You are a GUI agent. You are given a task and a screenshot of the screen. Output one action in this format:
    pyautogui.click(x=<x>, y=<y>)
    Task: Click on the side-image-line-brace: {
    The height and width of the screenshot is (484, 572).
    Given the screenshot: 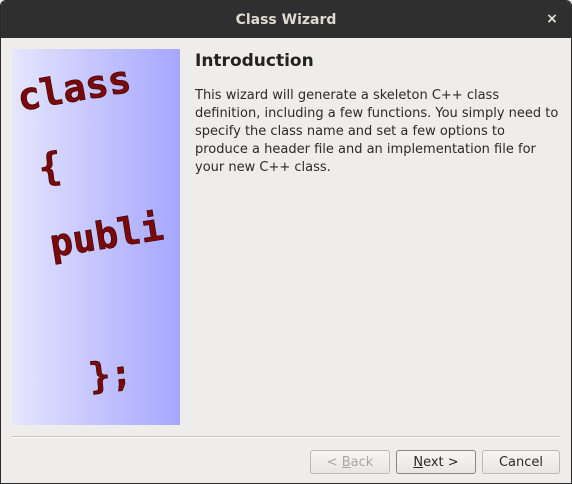 What is the action you would take?
    pyautogui.click(x=49, y=167)
    